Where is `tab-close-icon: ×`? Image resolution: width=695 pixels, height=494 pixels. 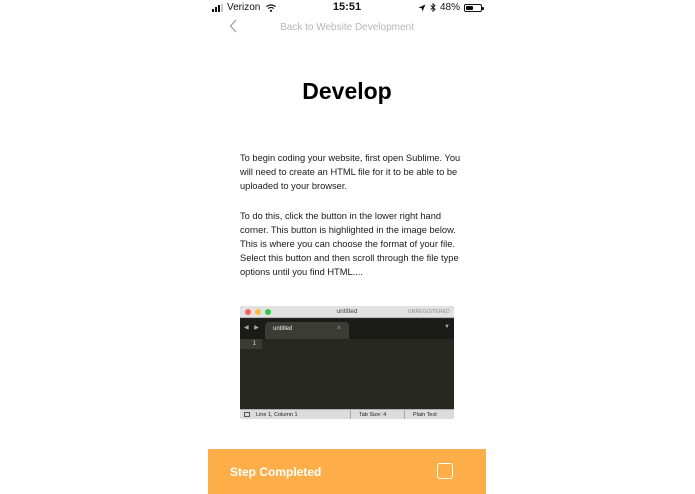
tab-close-icon: × is located at coordinates (338, 328).